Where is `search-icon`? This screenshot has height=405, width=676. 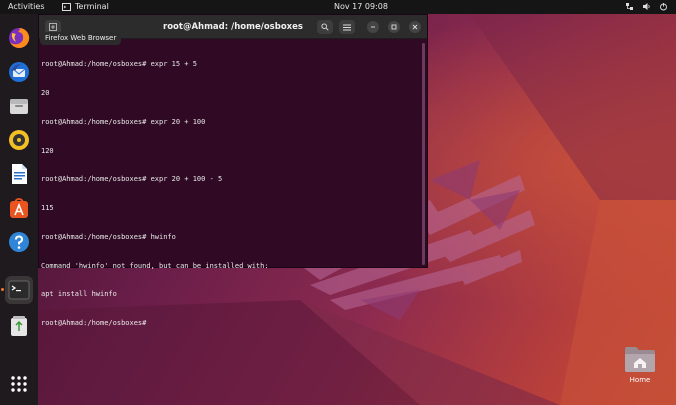 search-icon is located at coordinates (325, 27).